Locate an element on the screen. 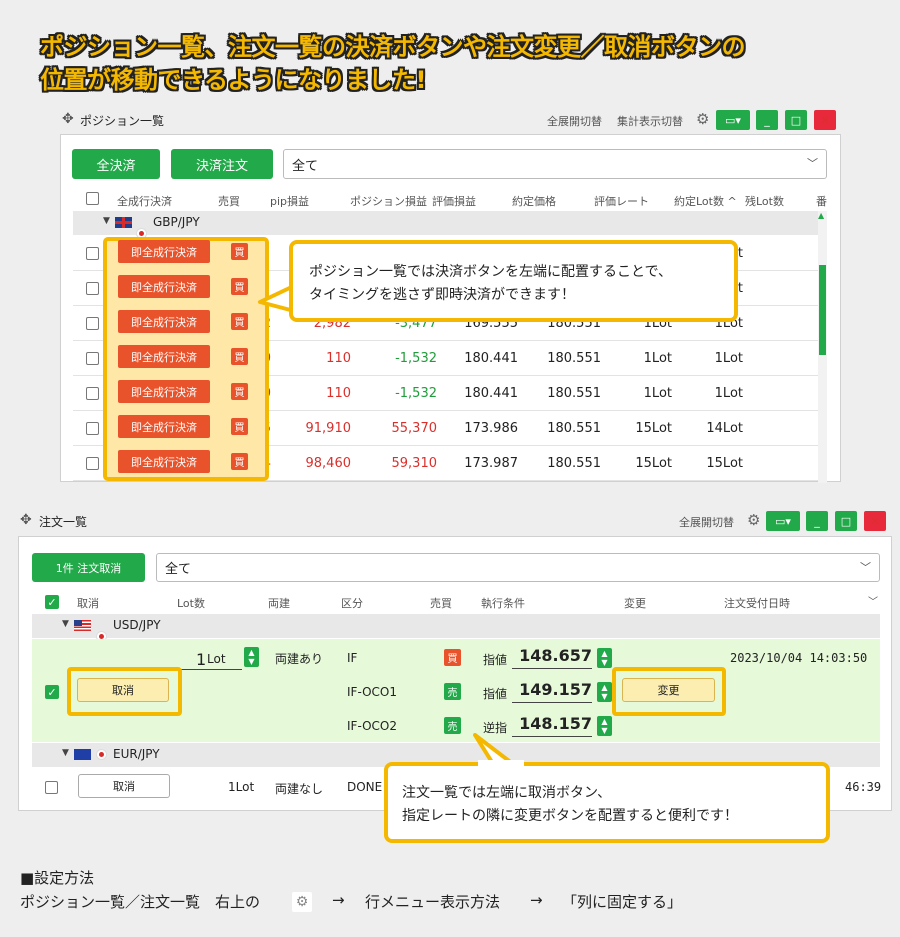 The width and height of the screenshot is (900, 937). col-header: ポジション損益 is located at coordinates (388, 201).